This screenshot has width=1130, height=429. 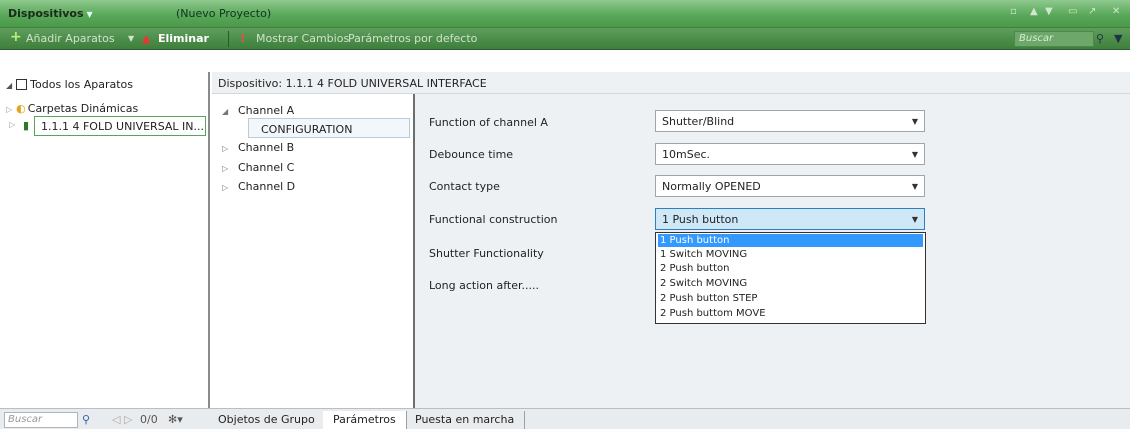 What do you see at coordinates (790, 298) in the screenshot?
I see `dropdown-option: 2 Push button STEP` at bounding box center [790, 298].